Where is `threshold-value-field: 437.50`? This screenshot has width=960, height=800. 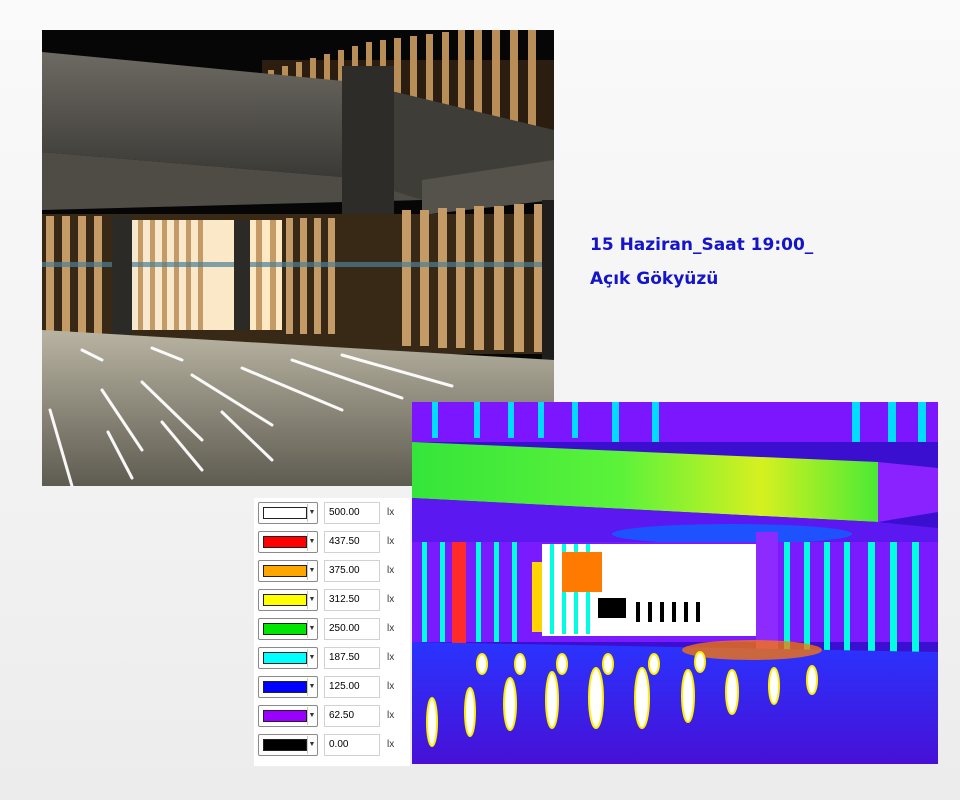
threshold-value-field: 437.50 is located at coordinates (352, 542).